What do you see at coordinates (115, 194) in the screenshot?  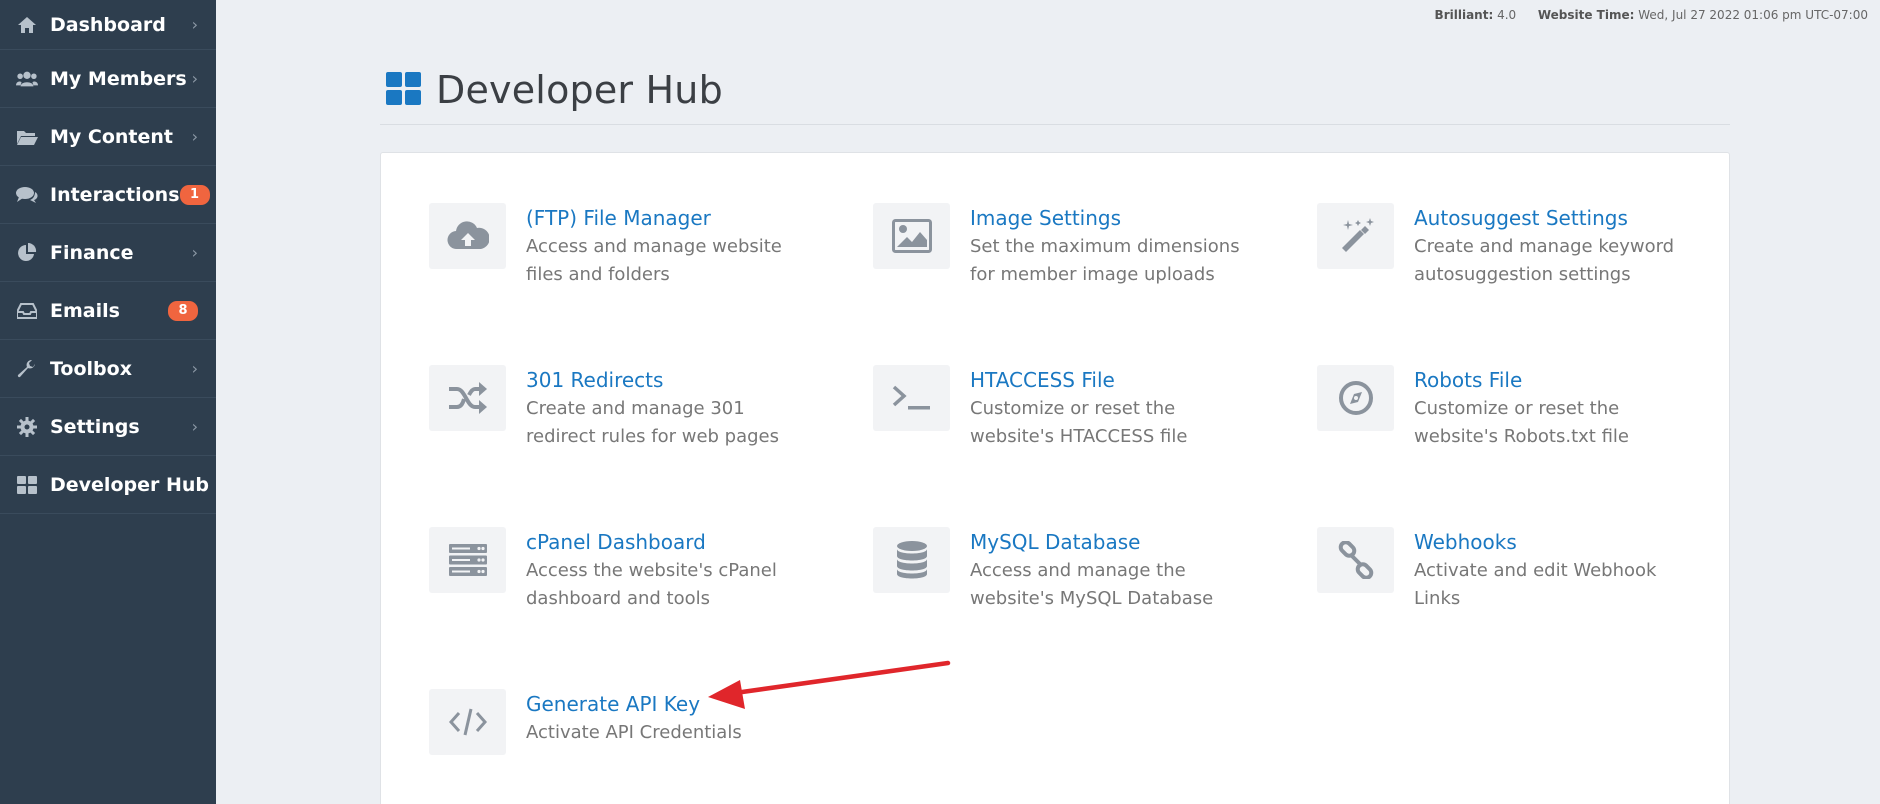 I see `sidebar-item-label: Interactions` at bounding box center [115, 194].